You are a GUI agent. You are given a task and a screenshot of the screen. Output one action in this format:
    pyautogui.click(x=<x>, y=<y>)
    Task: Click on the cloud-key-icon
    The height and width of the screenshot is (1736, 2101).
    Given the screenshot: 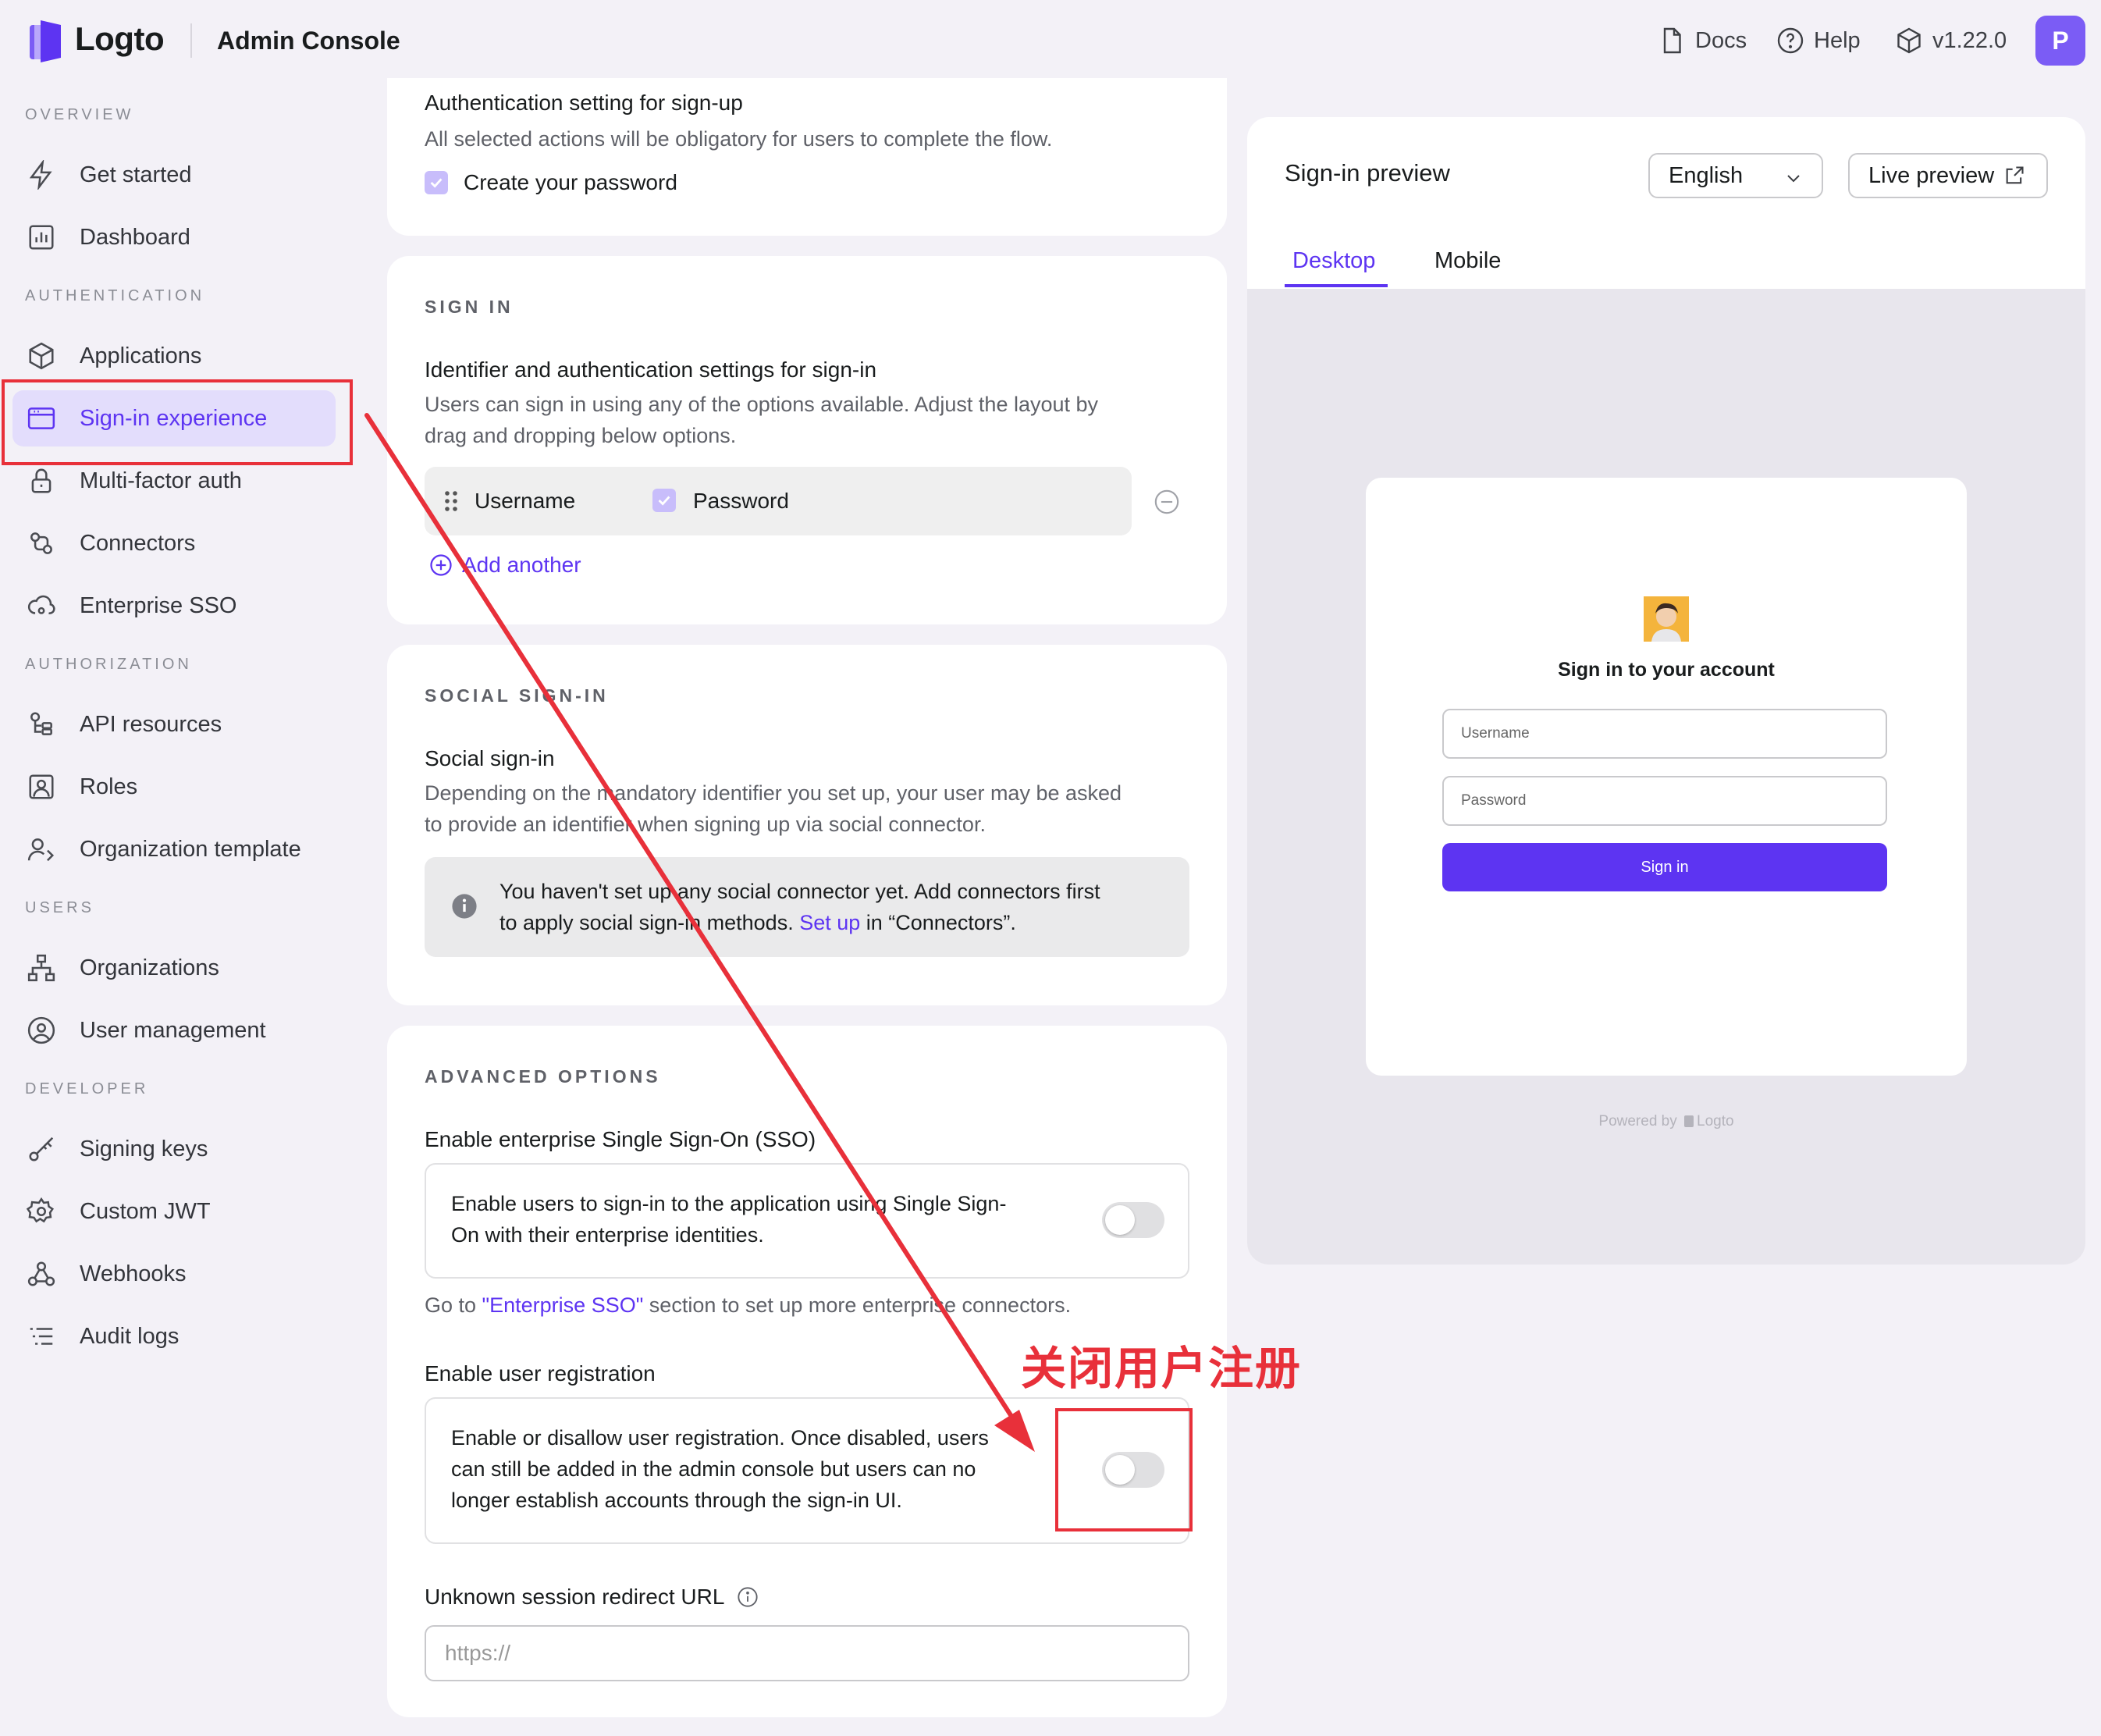 What is the action you would take?
    pyautogui.click(x=41, y=604)
    